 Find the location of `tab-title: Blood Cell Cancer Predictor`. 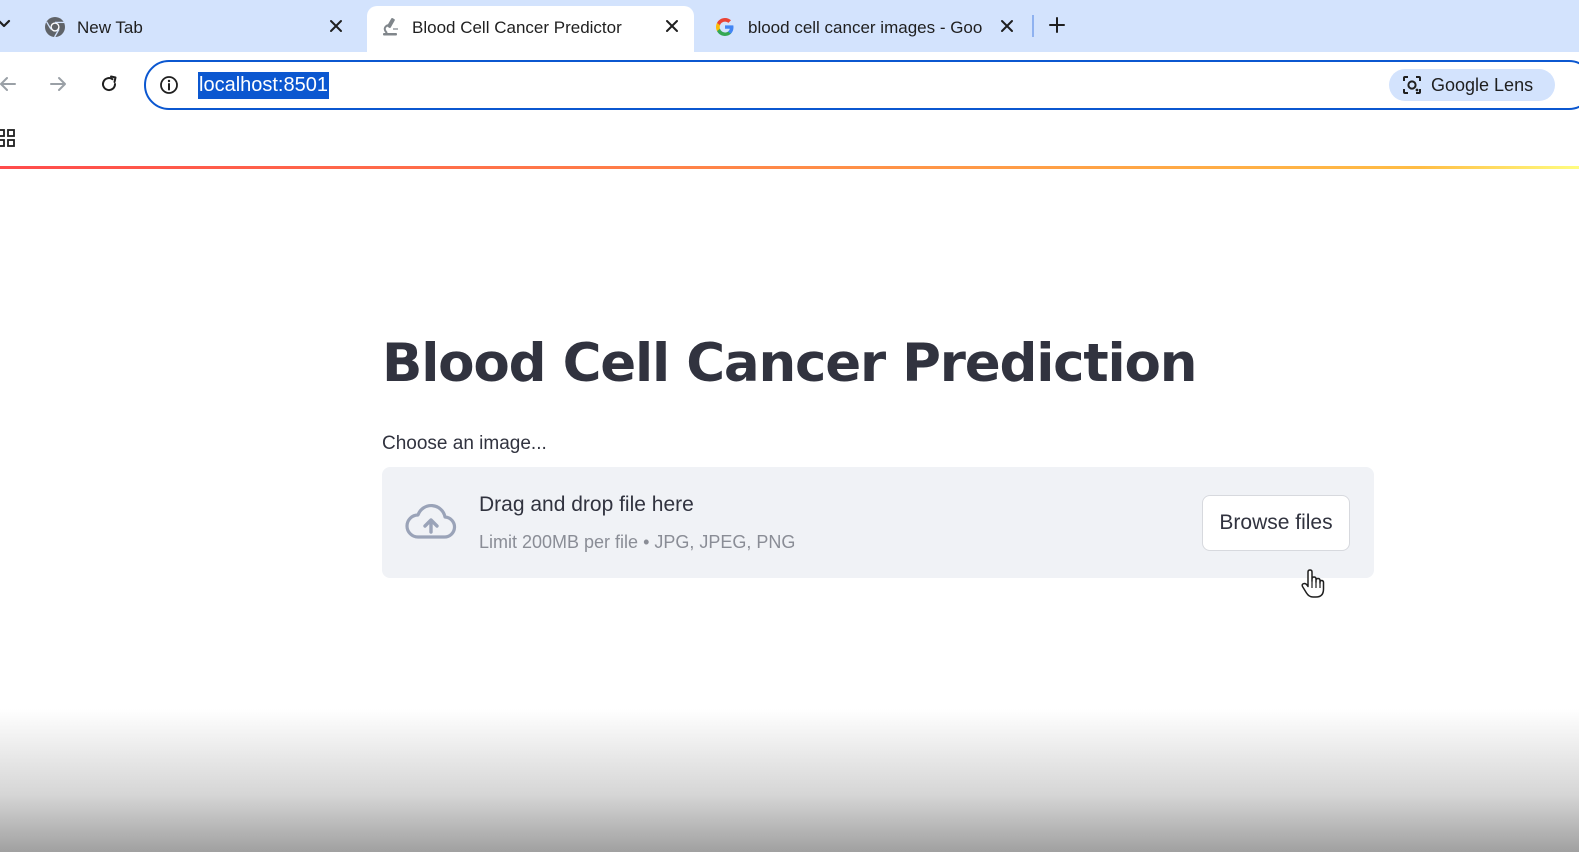

tab-title: Blood Cell Cancer Predictor is located at coordinates (517, 27).